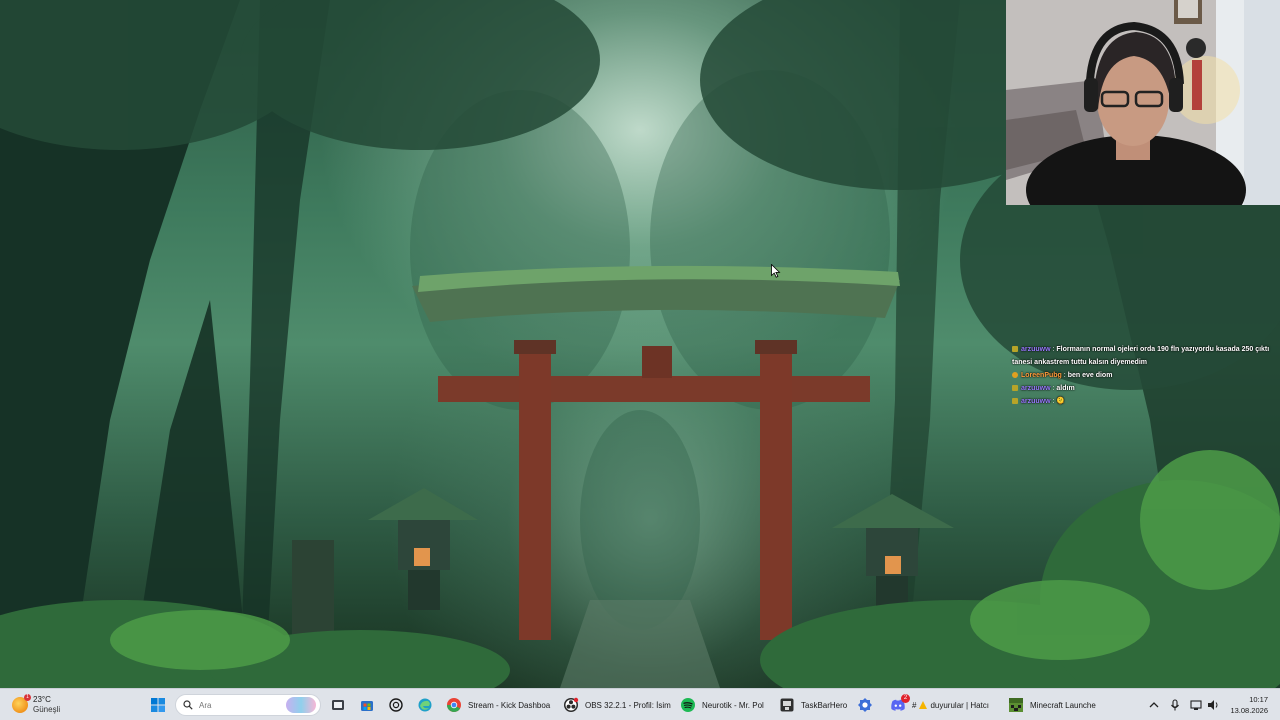 Image resolution: width=1280 pixels, height=720 pixels. Describe the element at coordinates (1213, 705) in the screenshot. I see `volume-icon` at that location.